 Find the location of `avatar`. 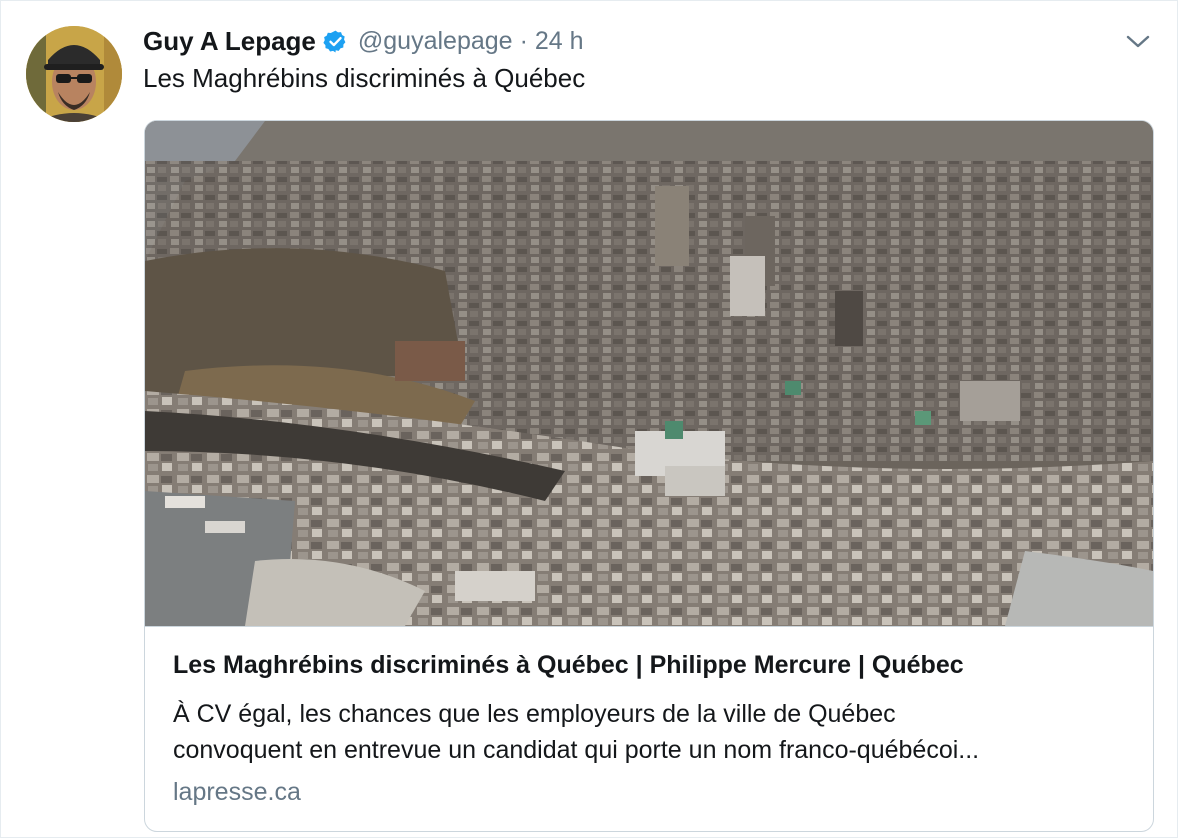

avatar is located at coordinates (74, 74).